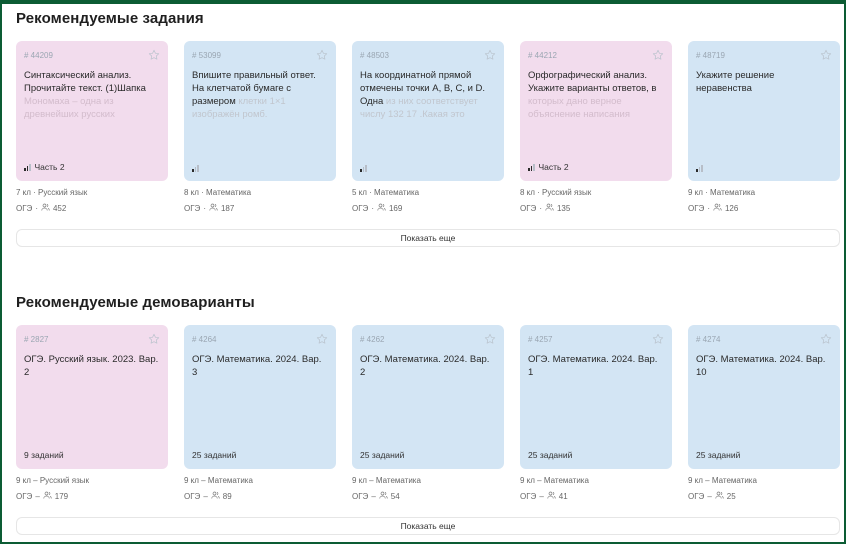 Image resolution: width=846 pixels, height=544 pixels. I want to click on demo-meta: 9 кл – Математика ОГЭ –54, so click(428, 489).